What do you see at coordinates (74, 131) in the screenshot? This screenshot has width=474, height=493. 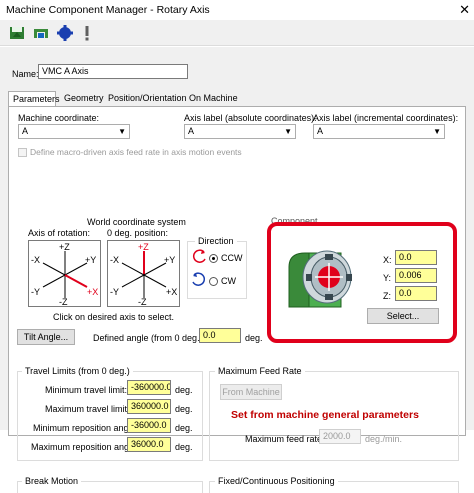 I see `machine-coordinate-select: A ▼` at bounding box center [74, 131].